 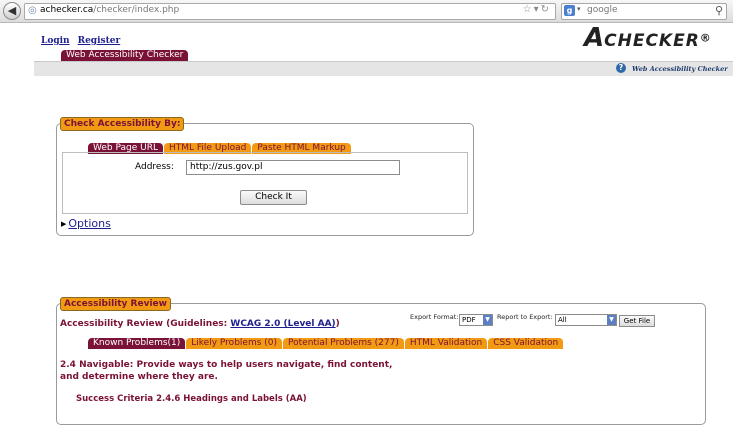 What do you see at coordinates (137, 343) in the screenshot?
I see `tab-known-problems: Known Problems(1)` at bounding box center [137, 343].